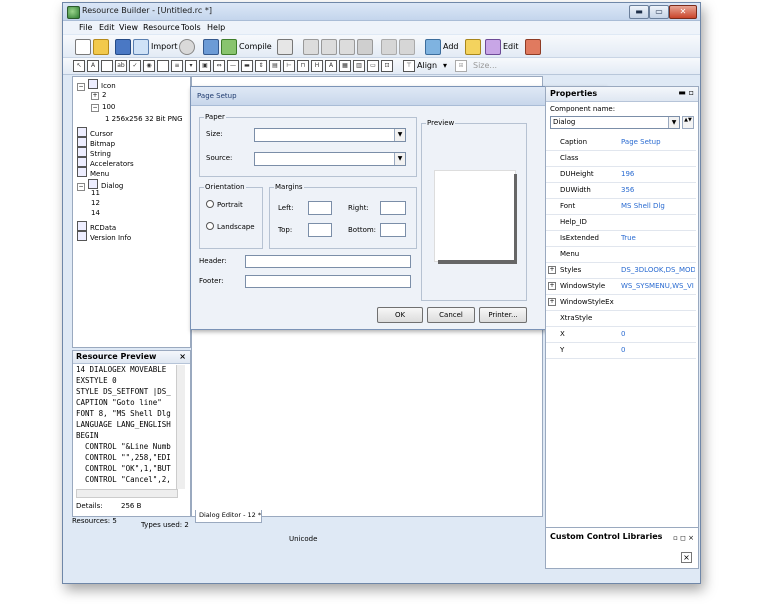 This screenshot has height=604, width=757. Describe the element at coordinates (409, 66) in the screenshot. I see `align-icon: ⊤` at that location.